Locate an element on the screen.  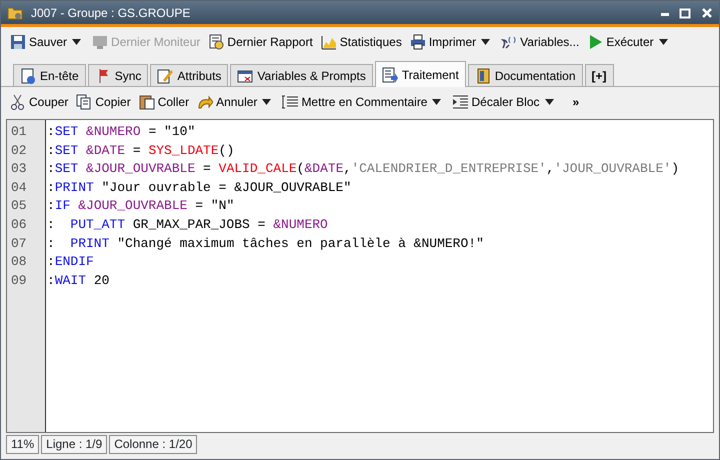
line-number: 06 is located at coordinates (19, 225).